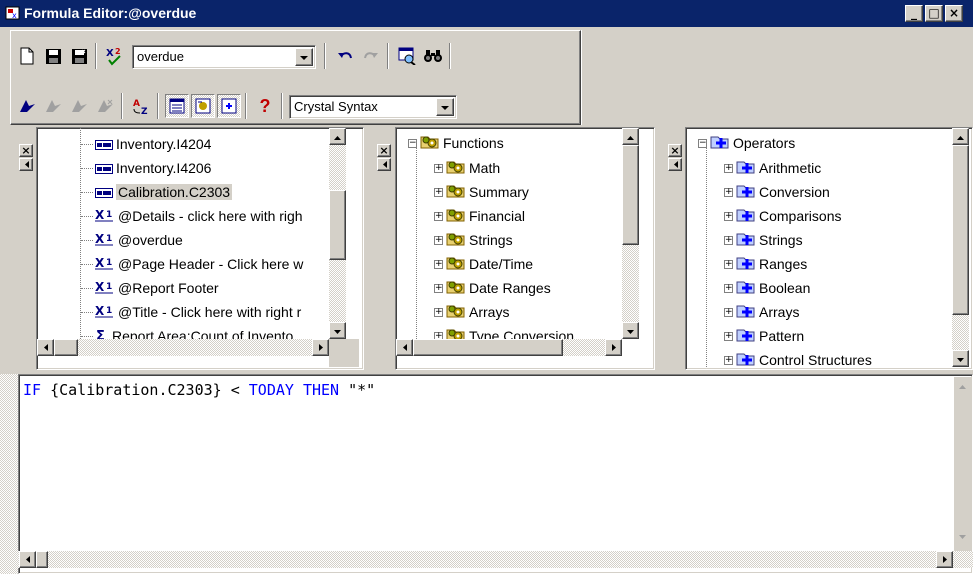  What do you see at coordinates (675, 150) in the screenshot?
I see `operators-pane-close-button: ×` at bounding box center [675, 150].